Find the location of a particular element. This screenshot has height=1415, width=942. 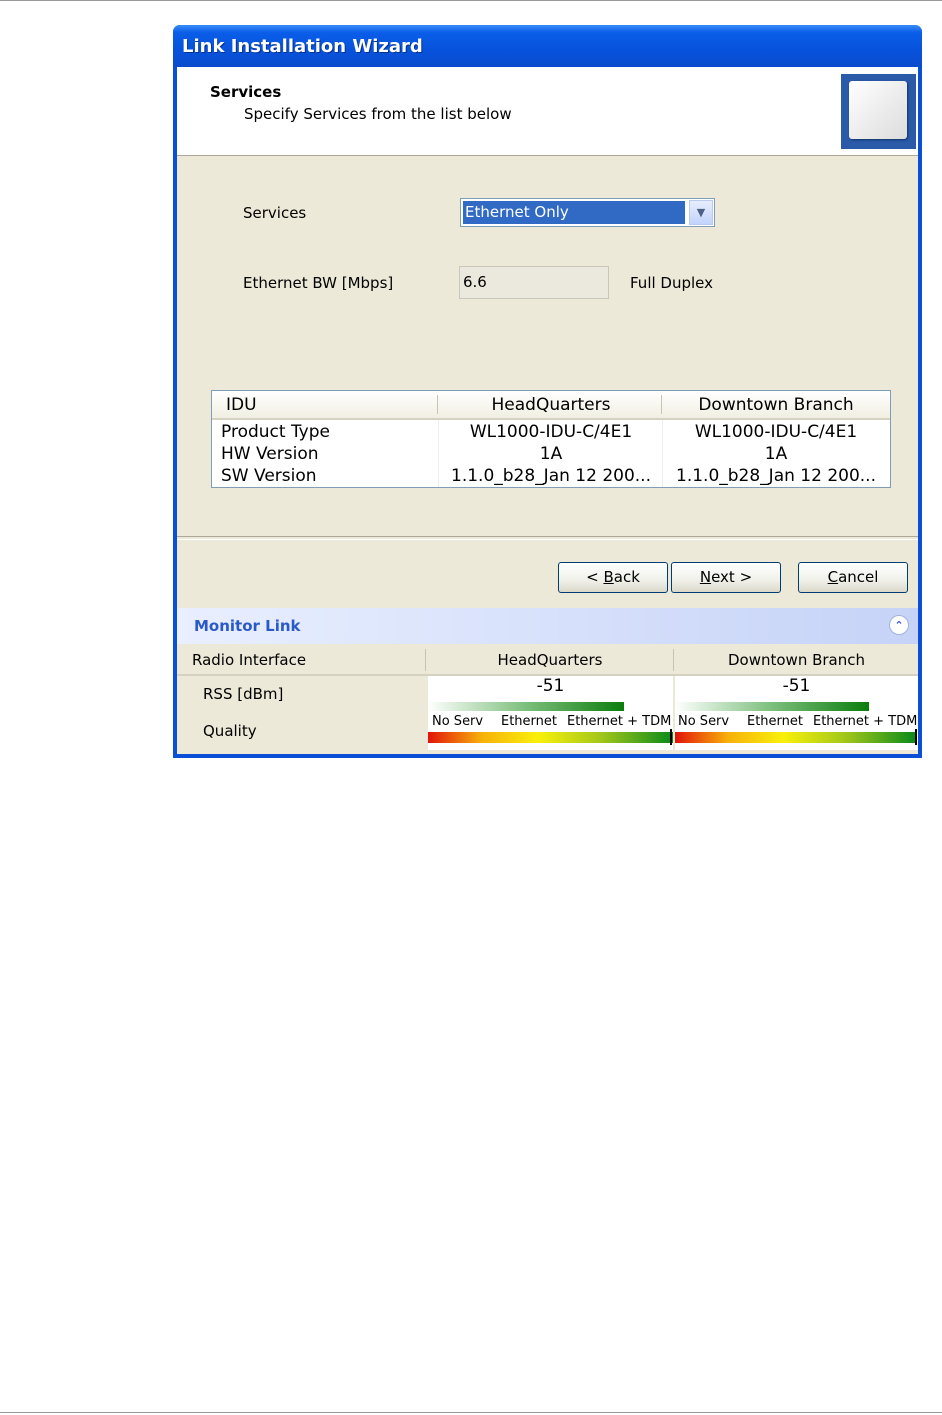

services-selected-value: Ethernet Only is located at coordinates (574, 212).